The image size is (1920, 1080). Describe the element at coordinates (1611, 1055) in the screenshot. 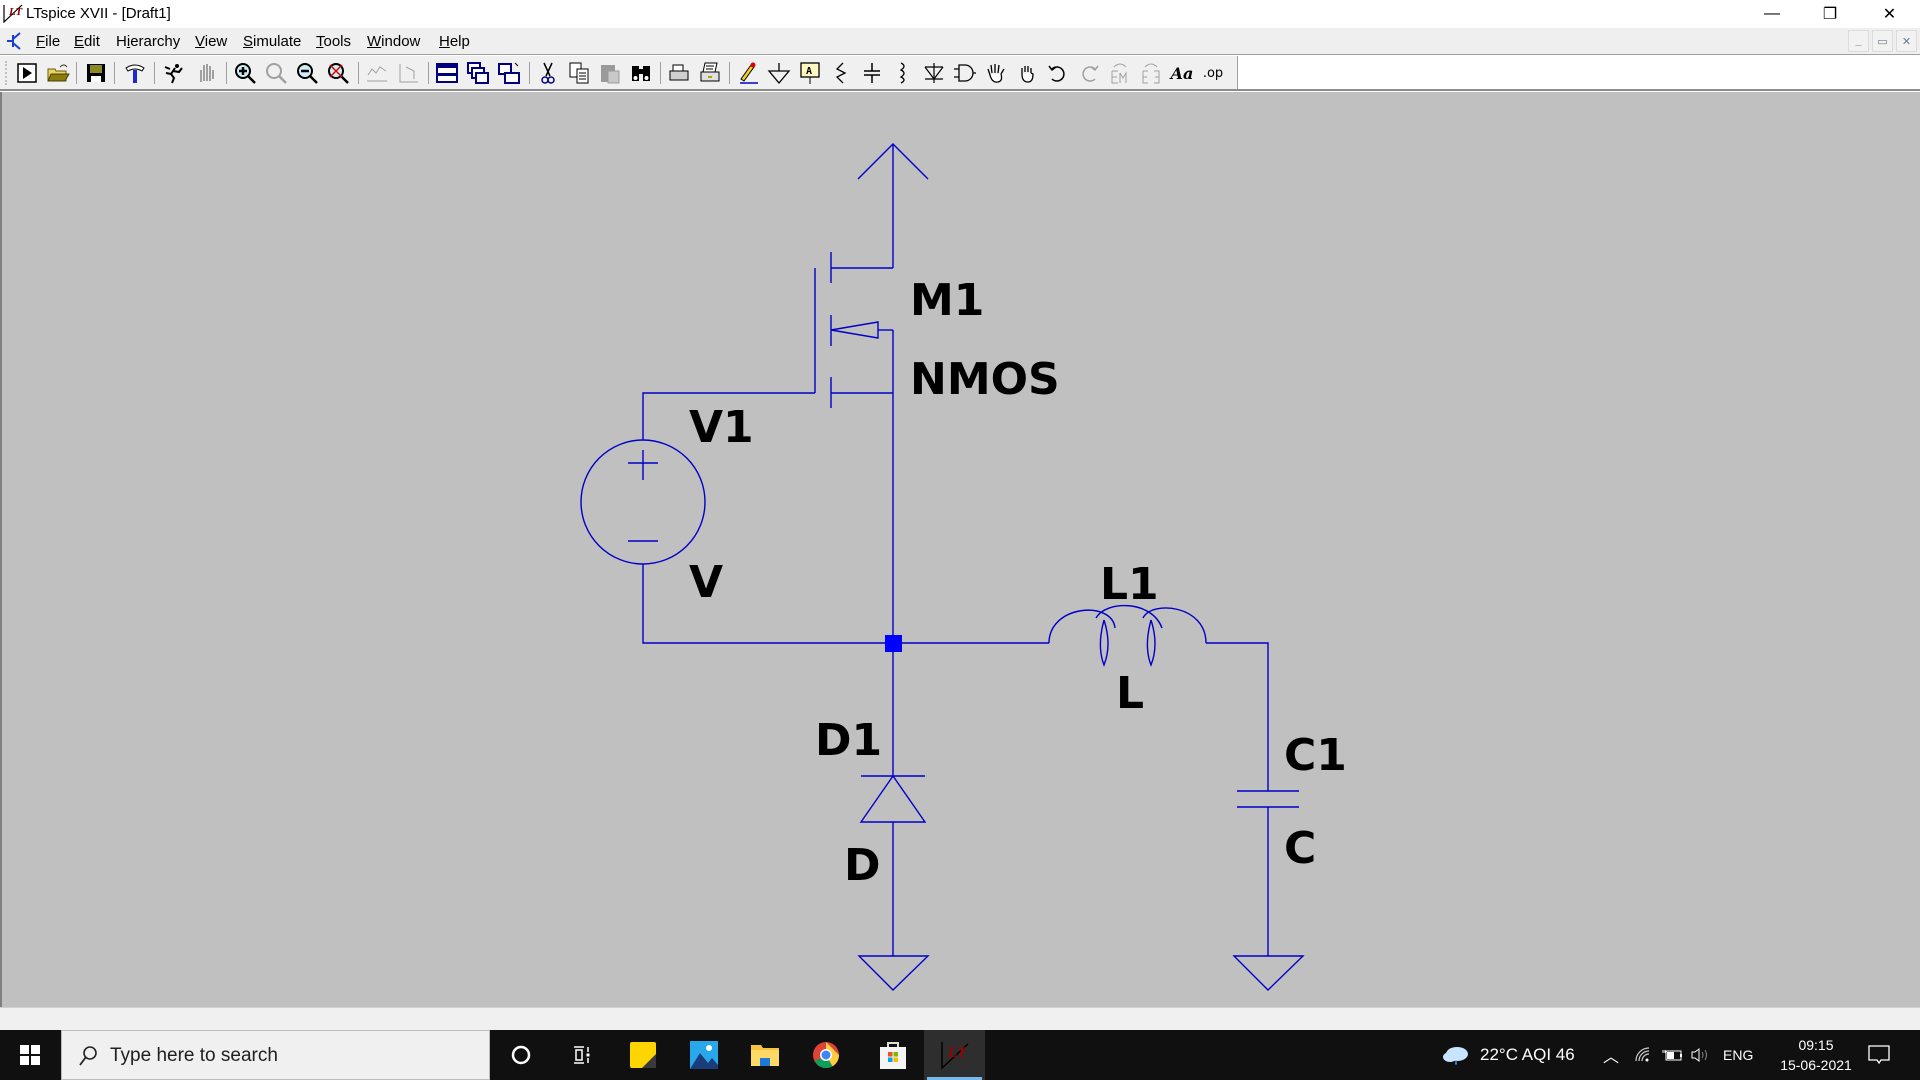

I see `tray-overflow-button: ︿` at that location.